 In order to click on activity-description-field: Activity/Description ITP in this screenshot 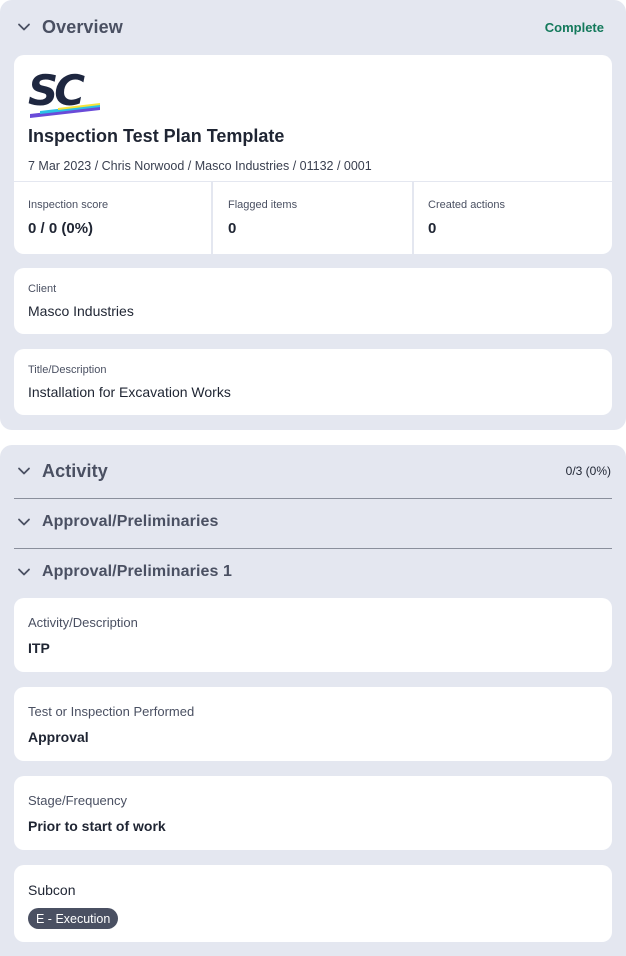, I will do `click(313, 635)`.